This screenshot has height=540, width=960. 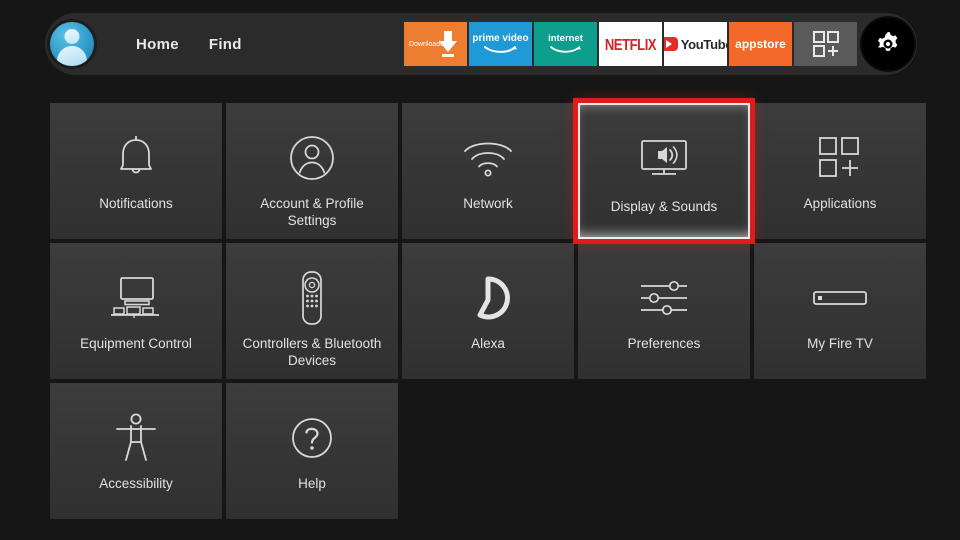 What do you see at coordinates (840, 298) in the screenshot?
I see `firetv-stick-icon` at bounding box center [840, 298].